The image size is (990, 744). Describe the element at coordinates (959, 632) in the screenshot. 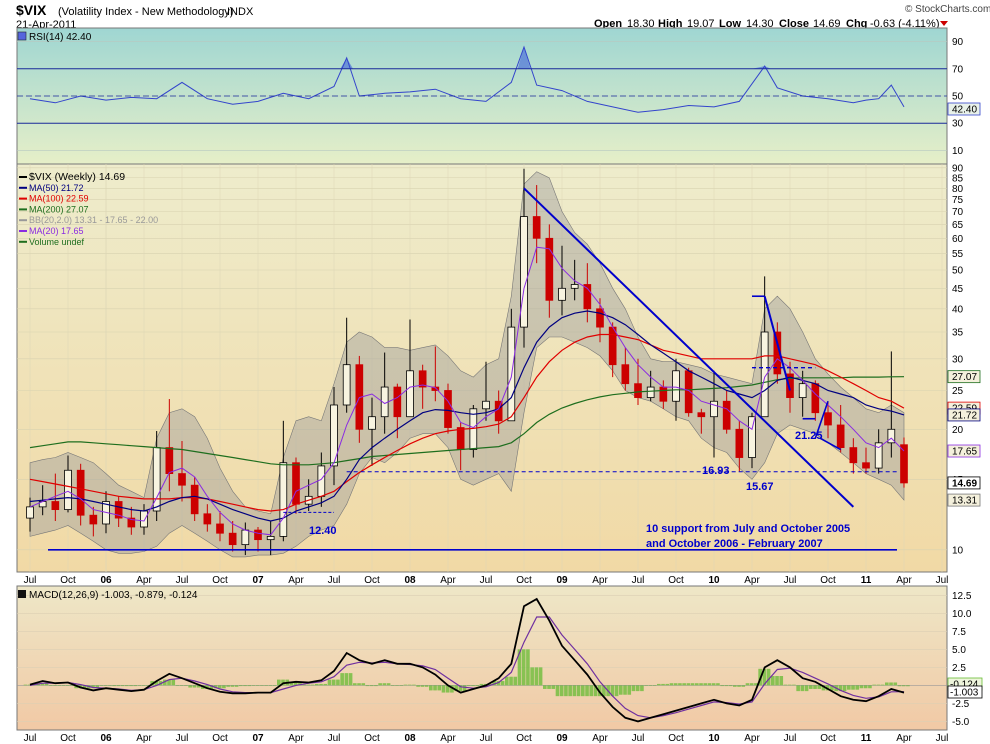

I see `macd-tick-label: 7.5` at that location.